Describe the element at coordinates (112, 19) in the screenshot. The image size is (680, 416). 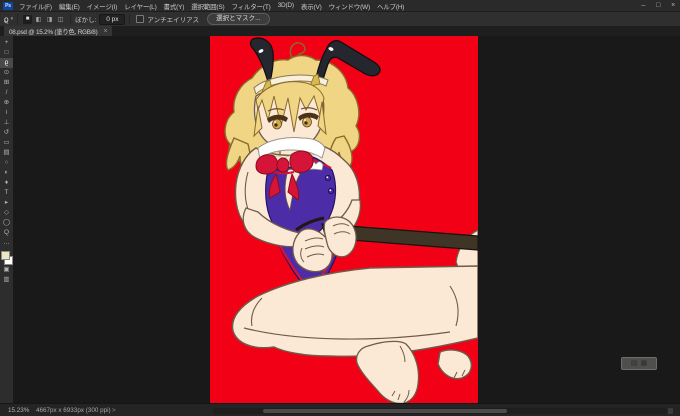
I see `feather-input: 0 px` at that location.